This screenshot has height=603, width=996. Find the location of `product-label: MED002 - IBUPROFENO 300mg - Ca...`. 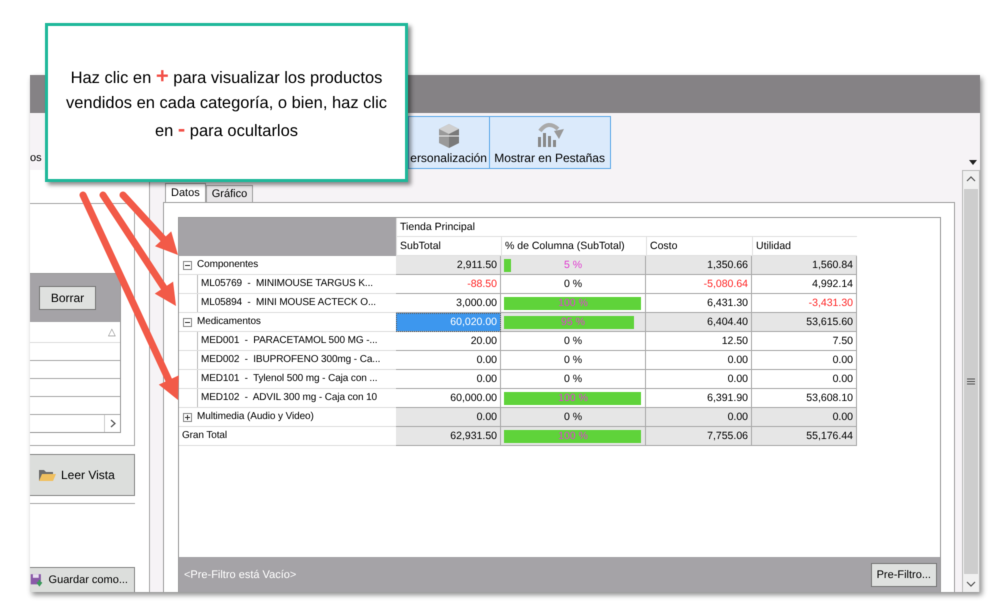

product-label: MED002 - IBUPROFENO 300mg - Ca... is located at coordinates (290, 360).